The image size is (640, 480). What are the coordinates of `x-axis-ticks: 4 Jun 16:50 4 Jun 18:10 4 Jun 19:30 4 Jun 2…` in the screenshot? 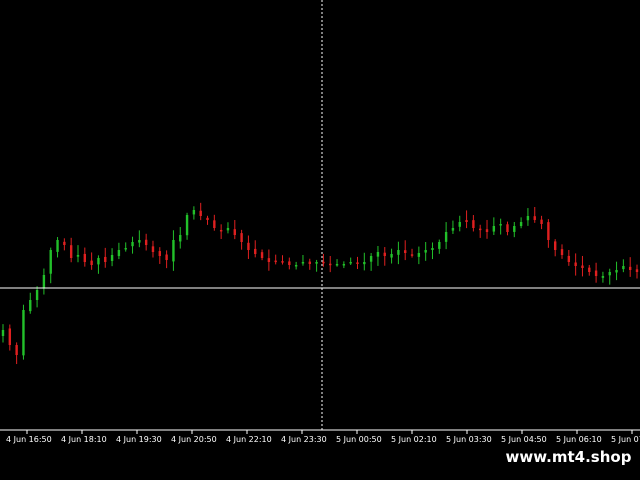 It's located at (323, 437).